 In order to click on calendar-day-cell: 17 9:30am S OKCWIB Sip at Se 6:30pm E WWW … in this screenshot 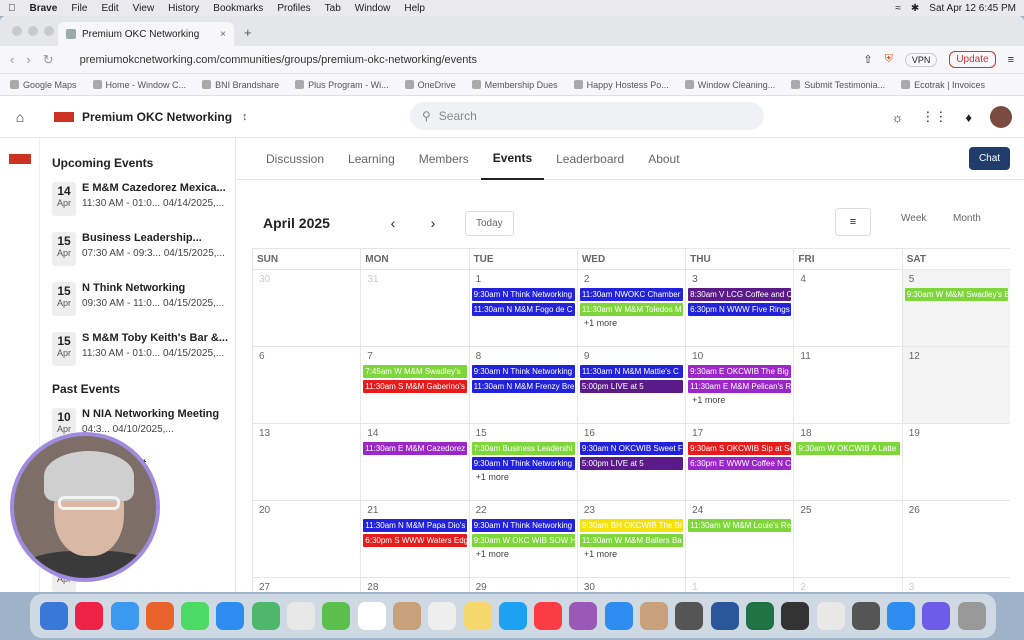, I will do `click(739, 462)`.